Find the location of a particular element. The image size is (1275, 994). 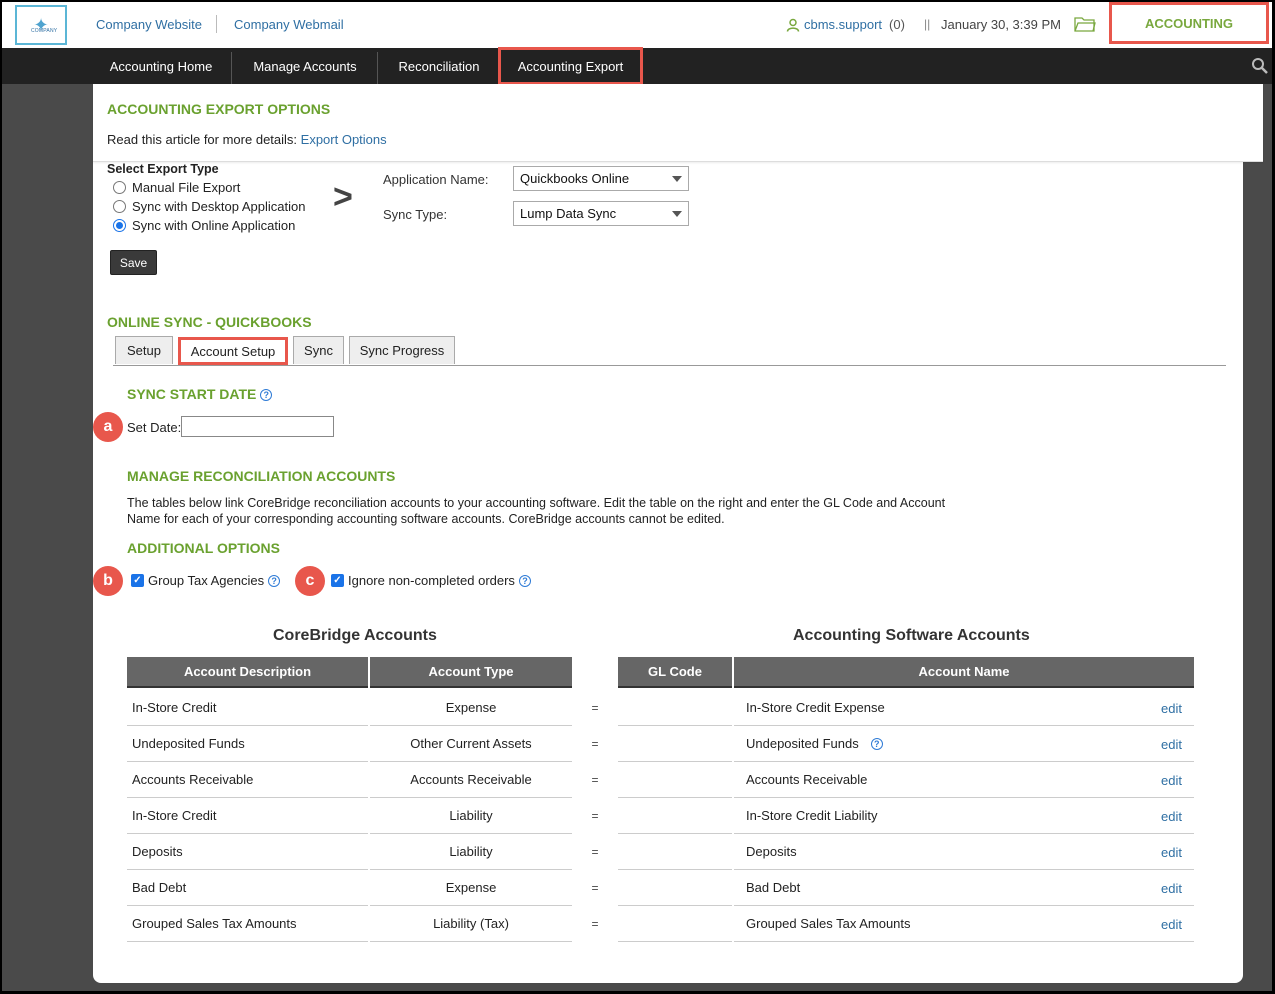

nav-accounting-home: Accounting Home is located at coordinates (161, 66).